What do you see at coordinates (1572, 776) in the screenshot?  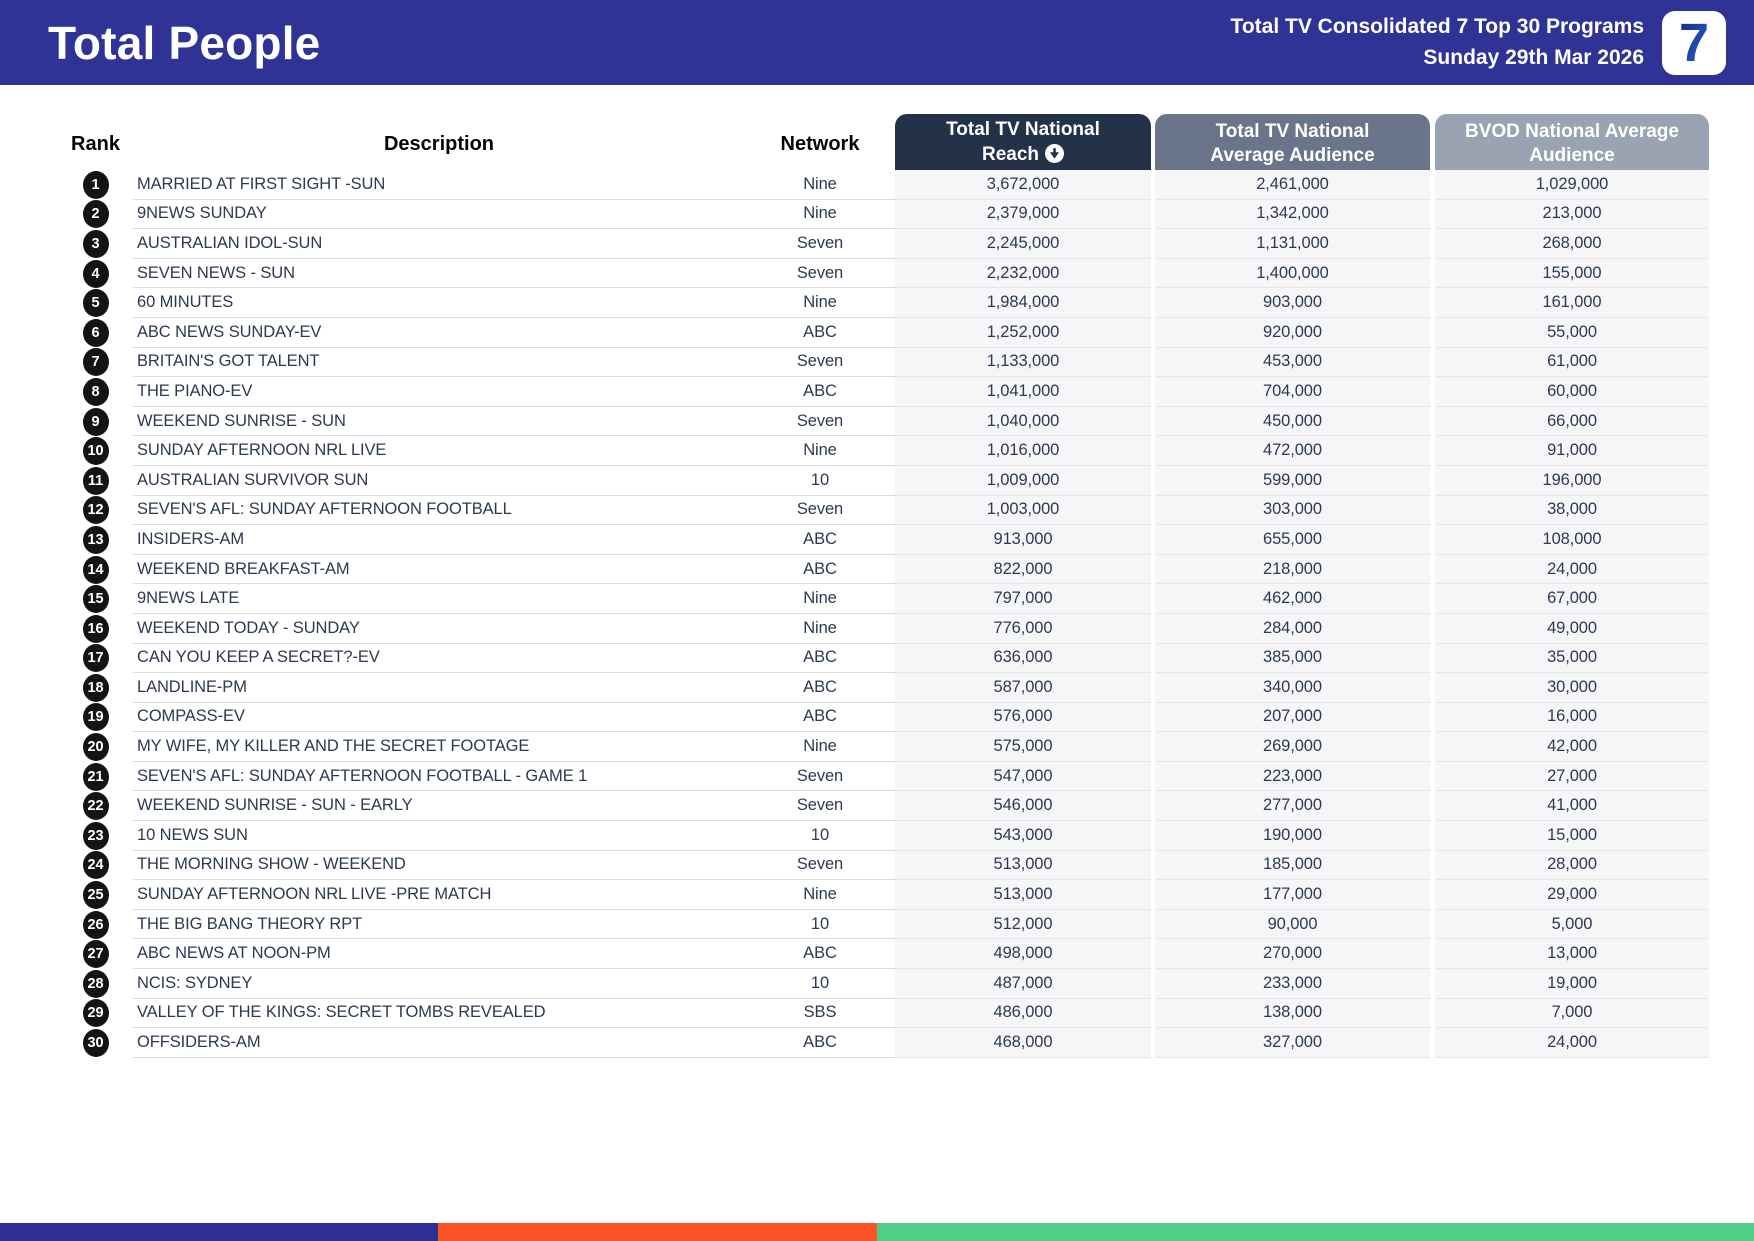 I see `bvod-audience-value: 27,000` at bounding box center [1572, 776].